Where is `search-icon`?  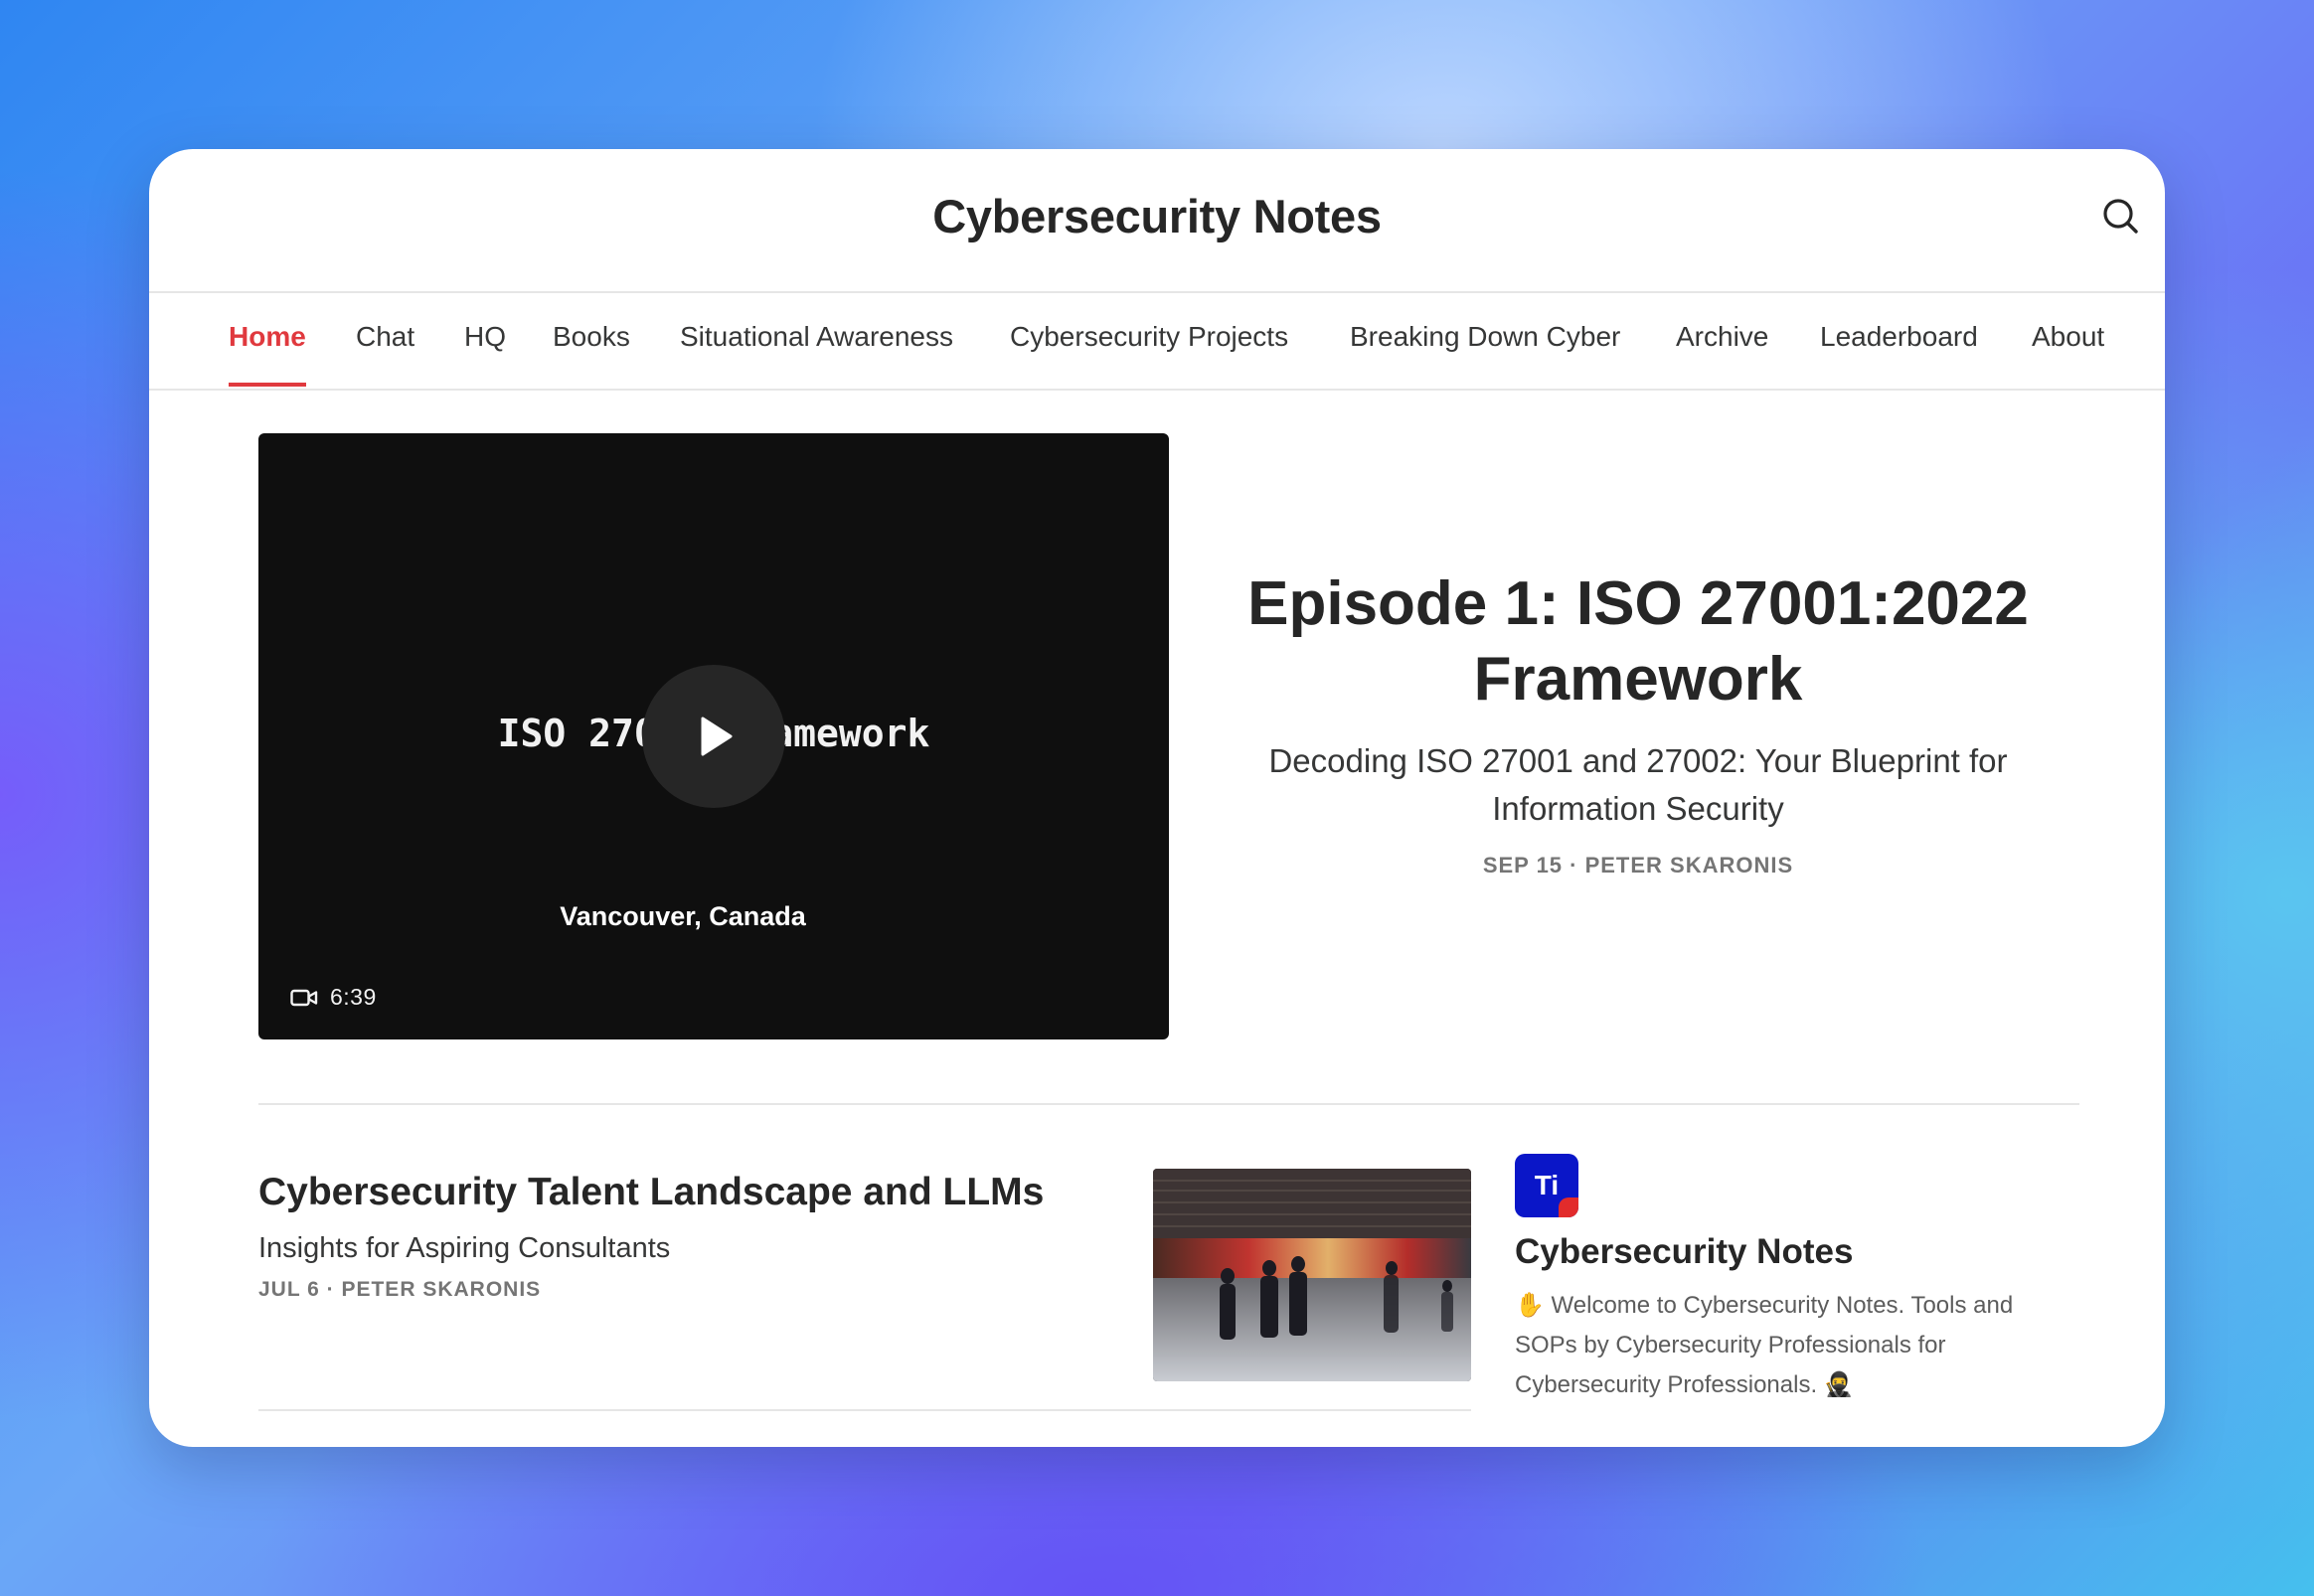 search-icon is located at coordinates (2121, 217).